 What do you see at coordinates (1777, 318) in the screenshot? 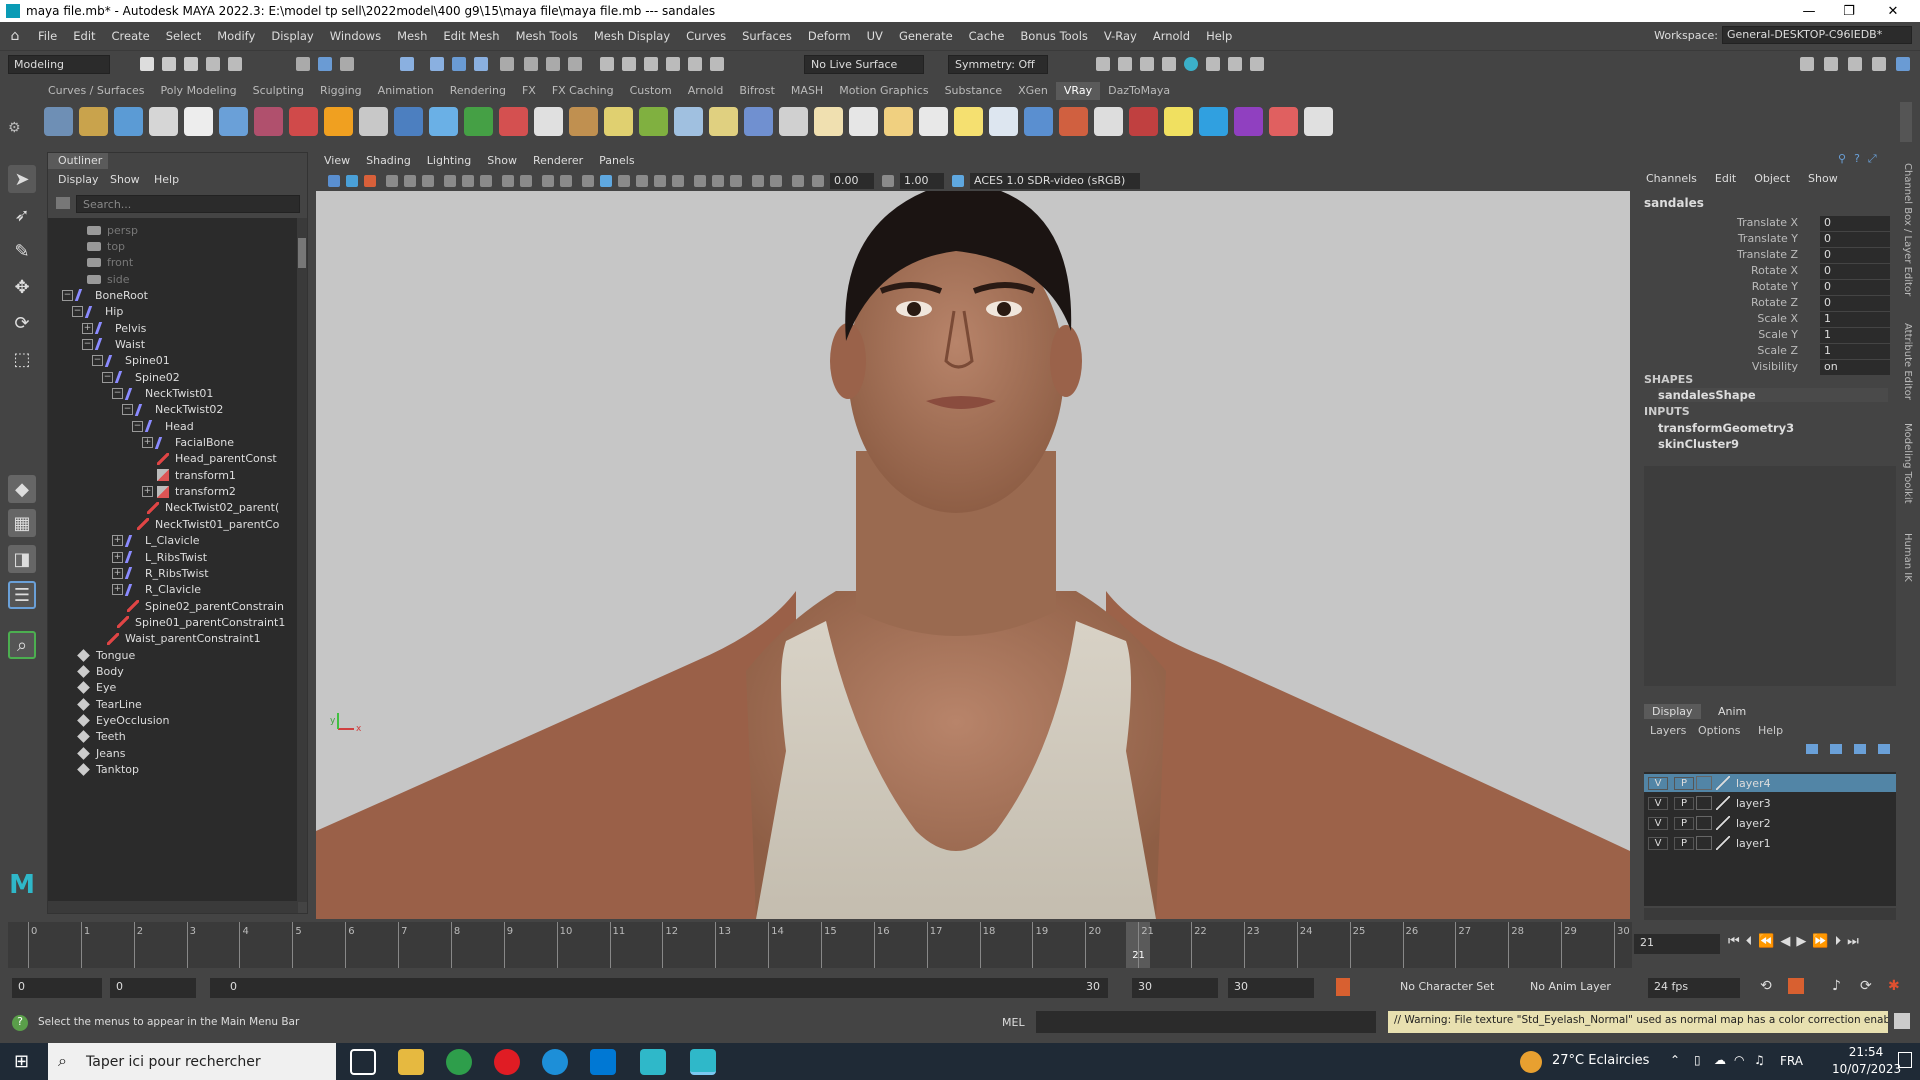
I see `cb-attribute-name: Scale X` at bounding box center [1777, 318].